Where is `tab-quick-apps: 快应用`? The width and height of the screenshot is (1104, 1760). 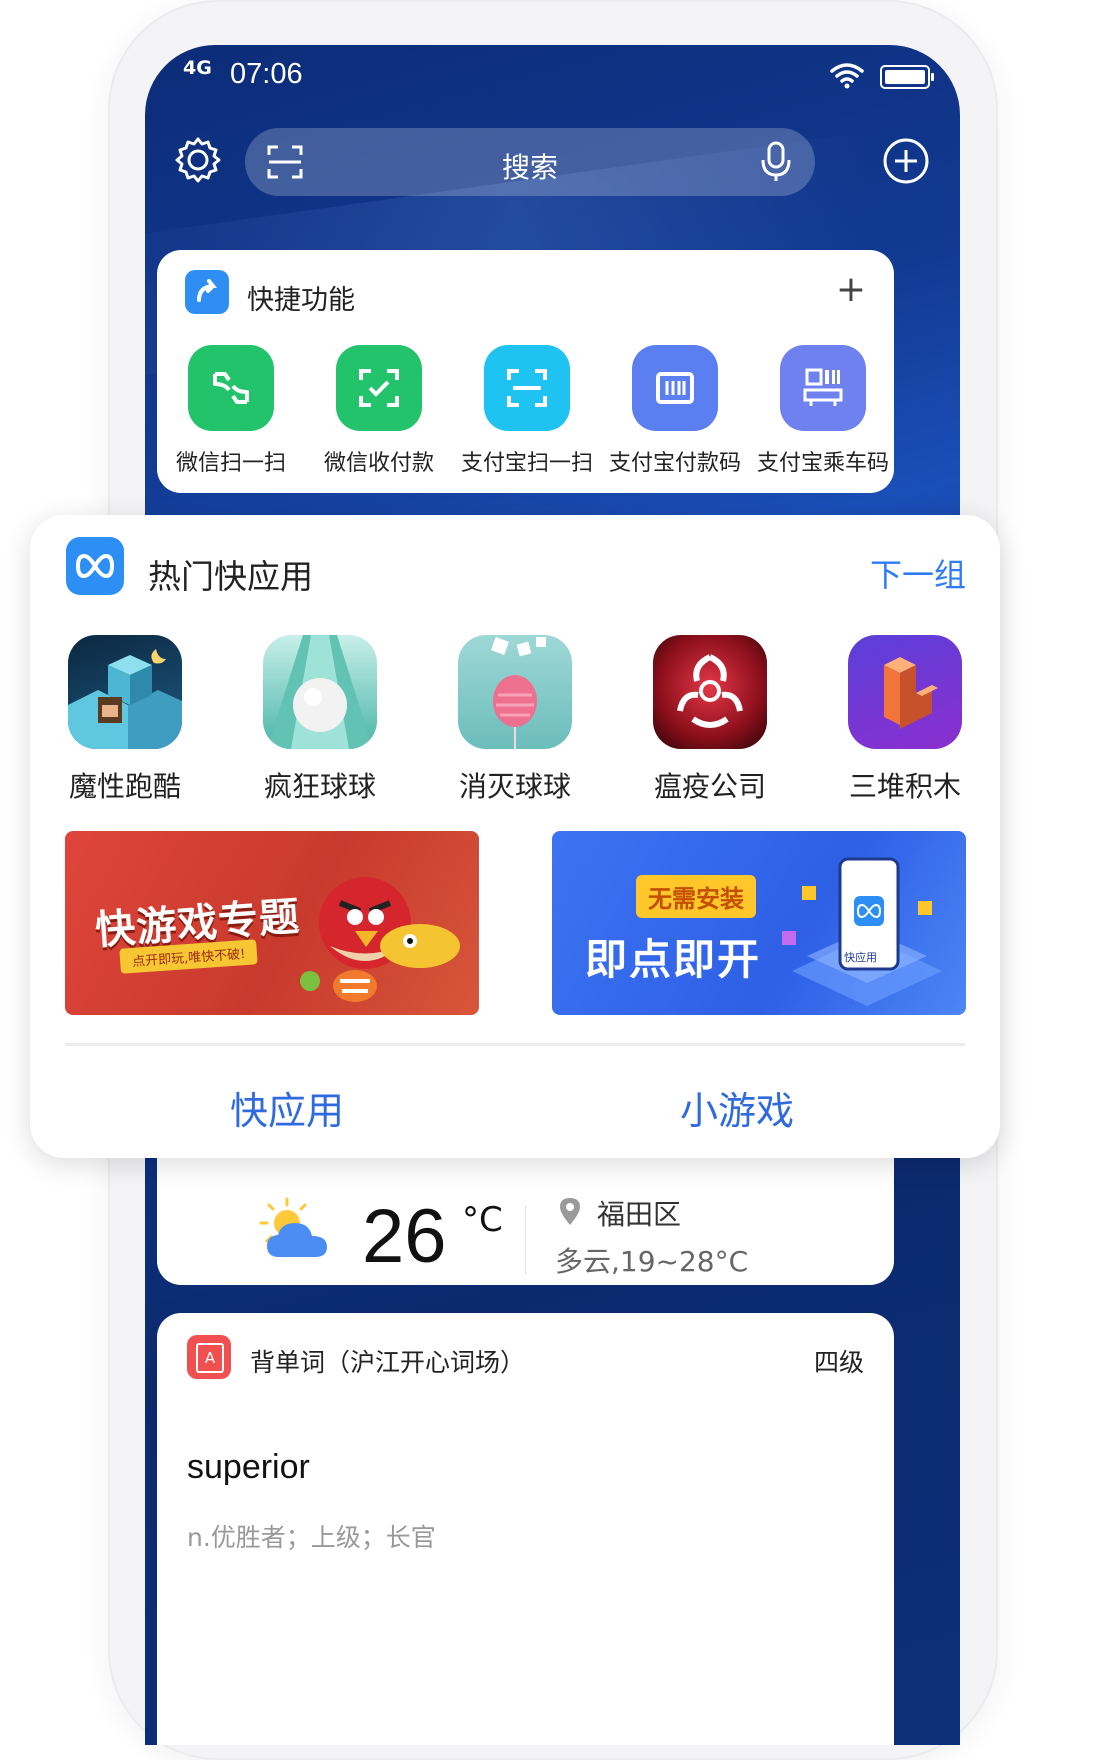 tab-quick-apps: 快应用 is located at coordinates (287, 1107).